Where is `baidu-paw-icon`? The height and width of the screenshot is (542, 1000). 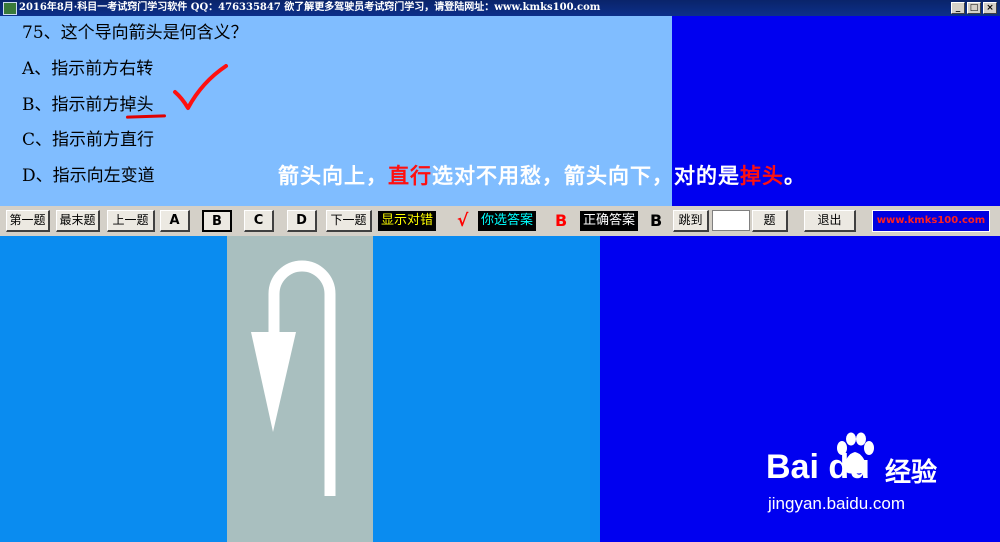 baidu-paw-icon is located at coordinates (855, 453).